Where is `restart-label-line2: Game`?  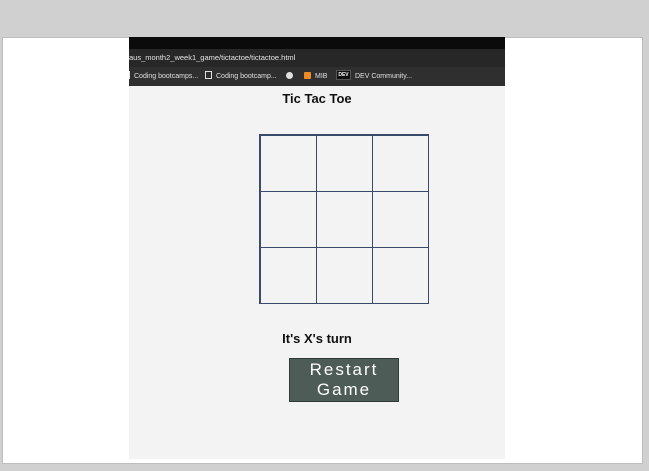 restart-label-line2: Game is located at coordinates (344, 389).